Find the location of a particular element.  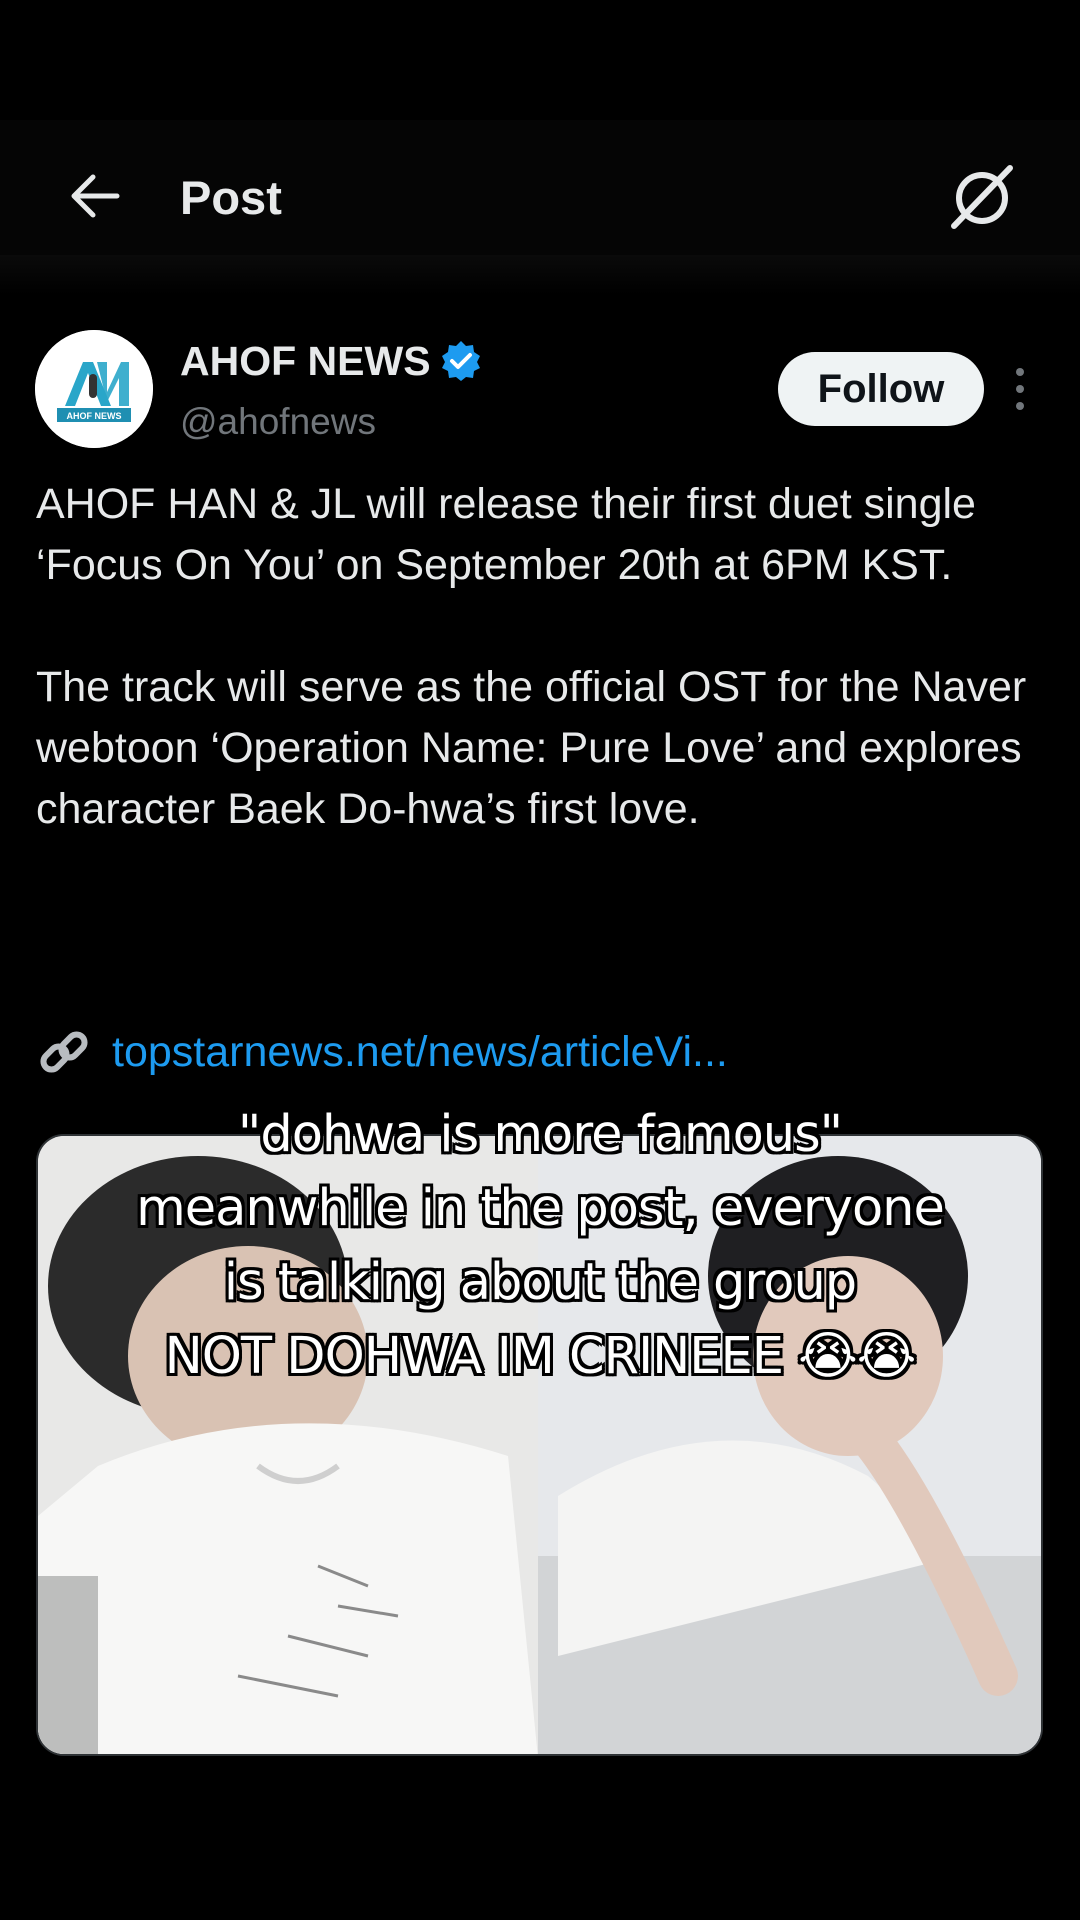

author-name: AHOF NEWS is located at coordinates (331, 361).